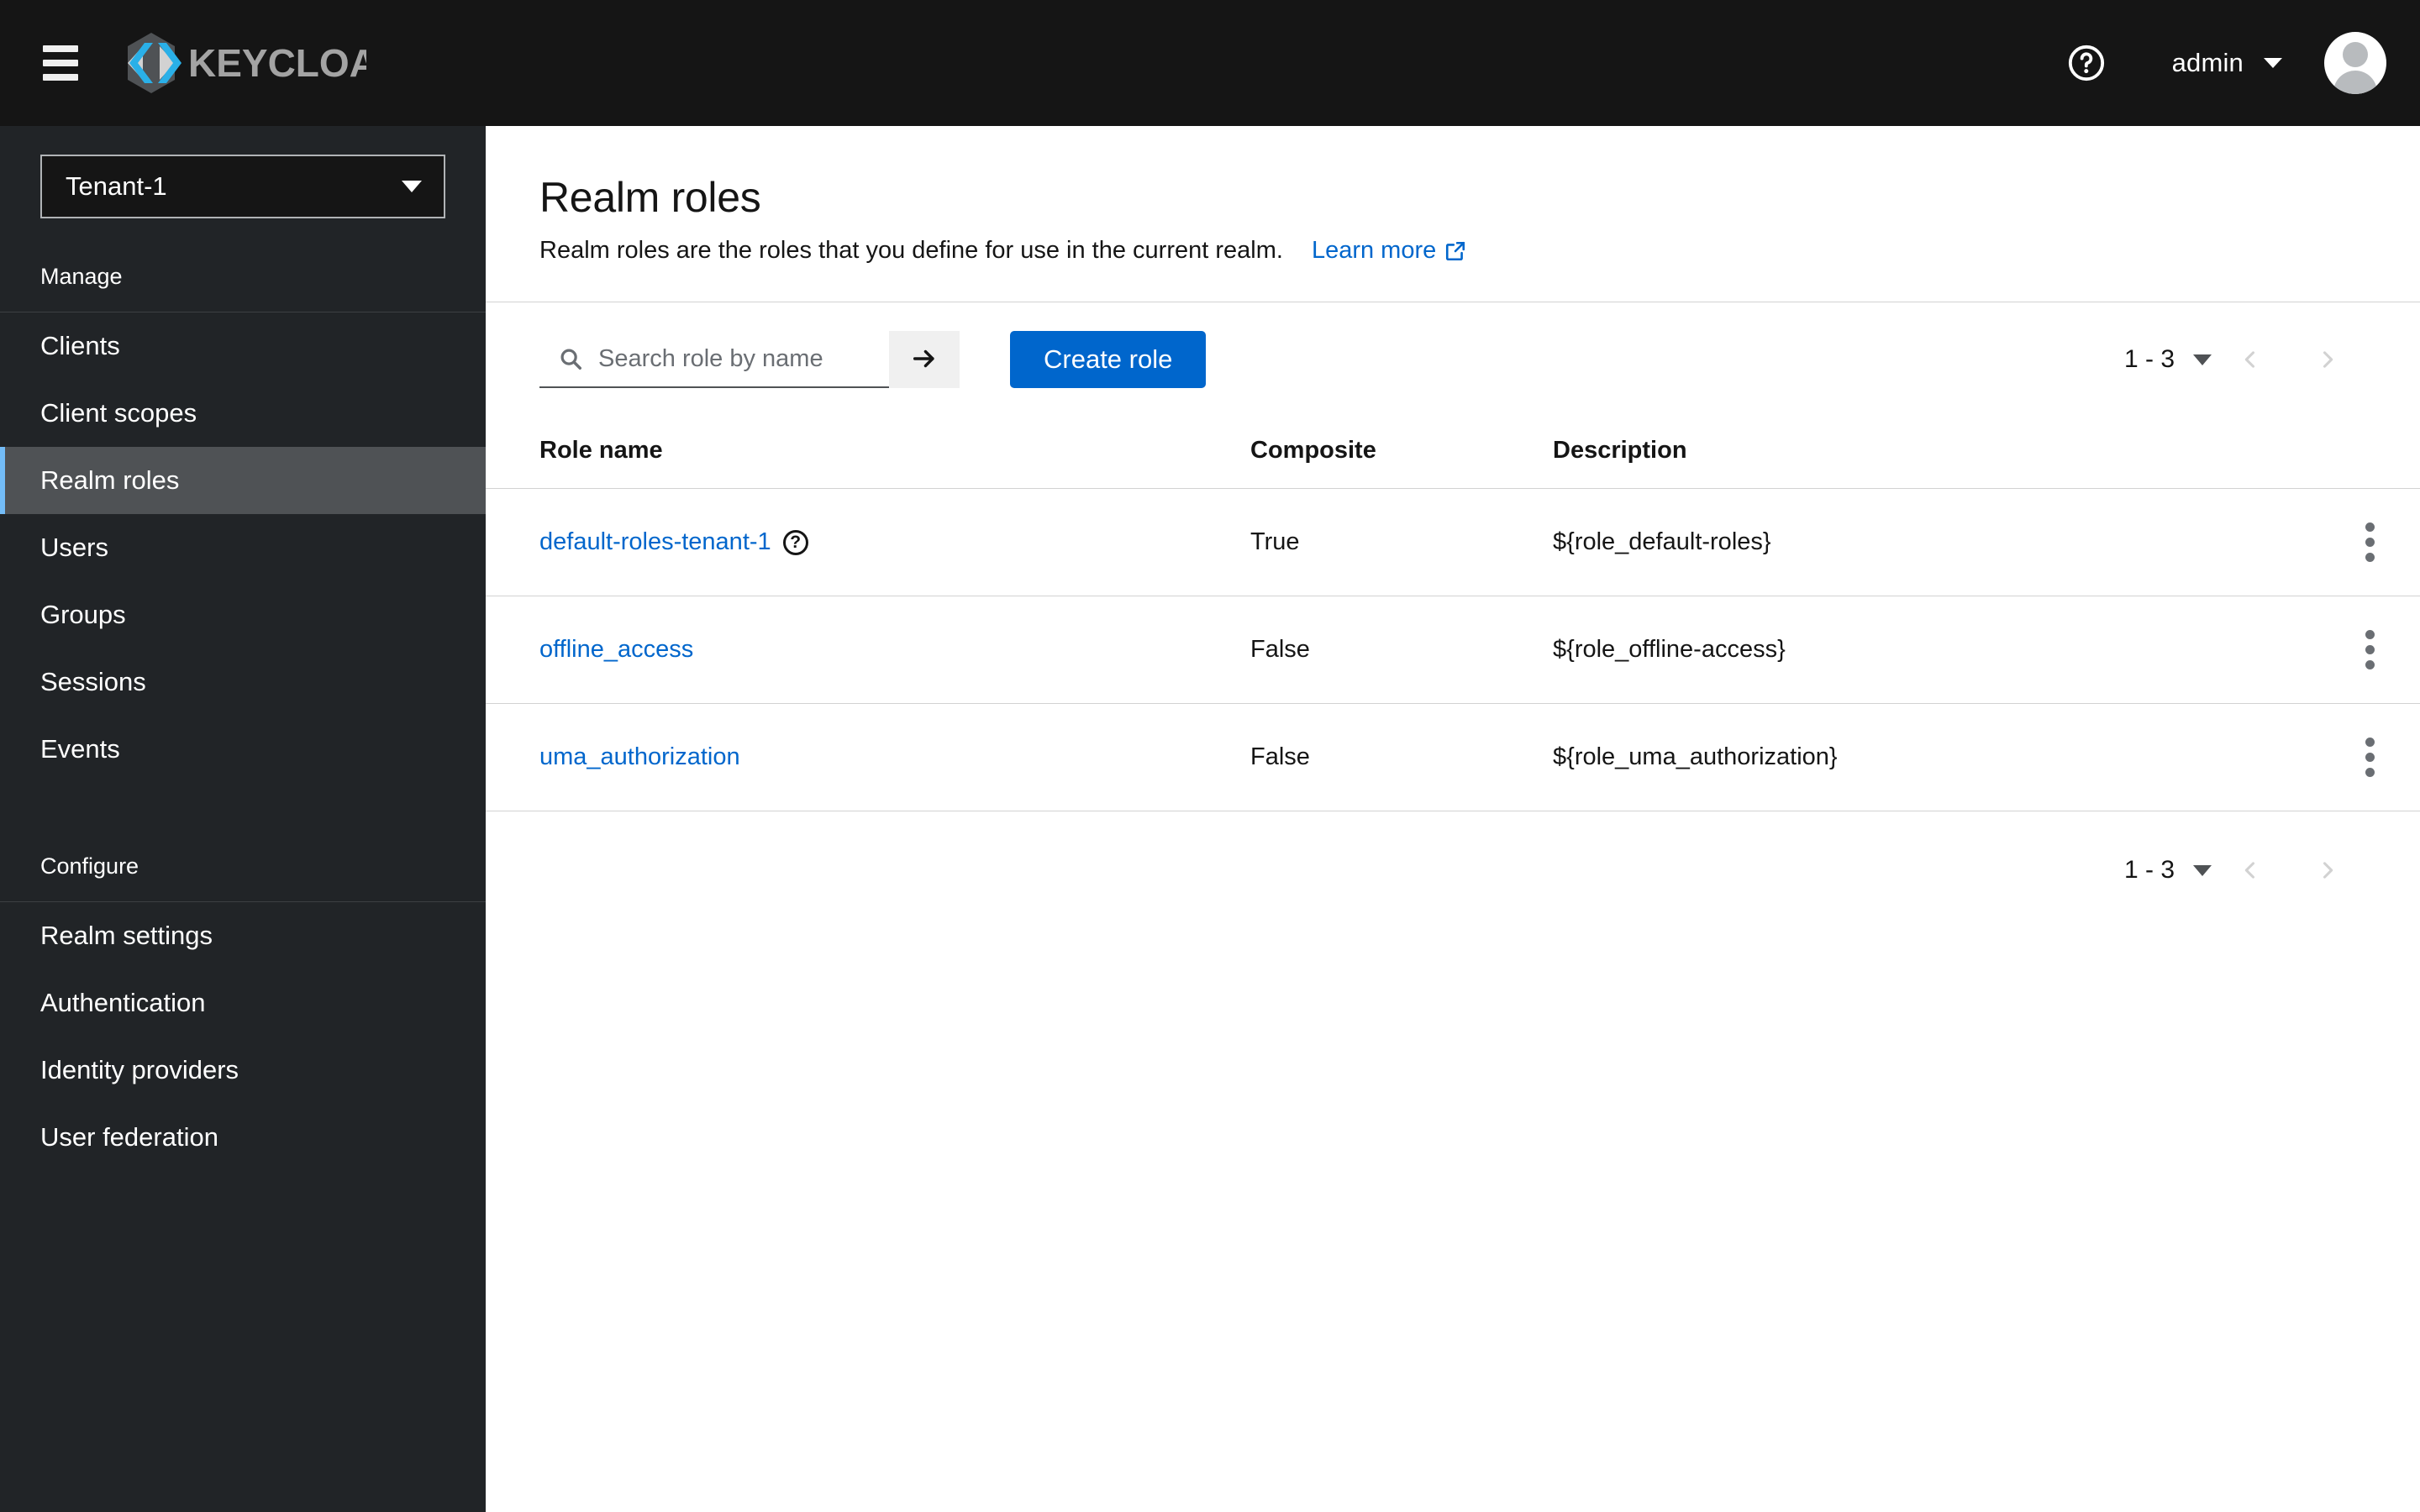  I want to click on pagination-bottom: 1 - 3, so click(1453, 857).